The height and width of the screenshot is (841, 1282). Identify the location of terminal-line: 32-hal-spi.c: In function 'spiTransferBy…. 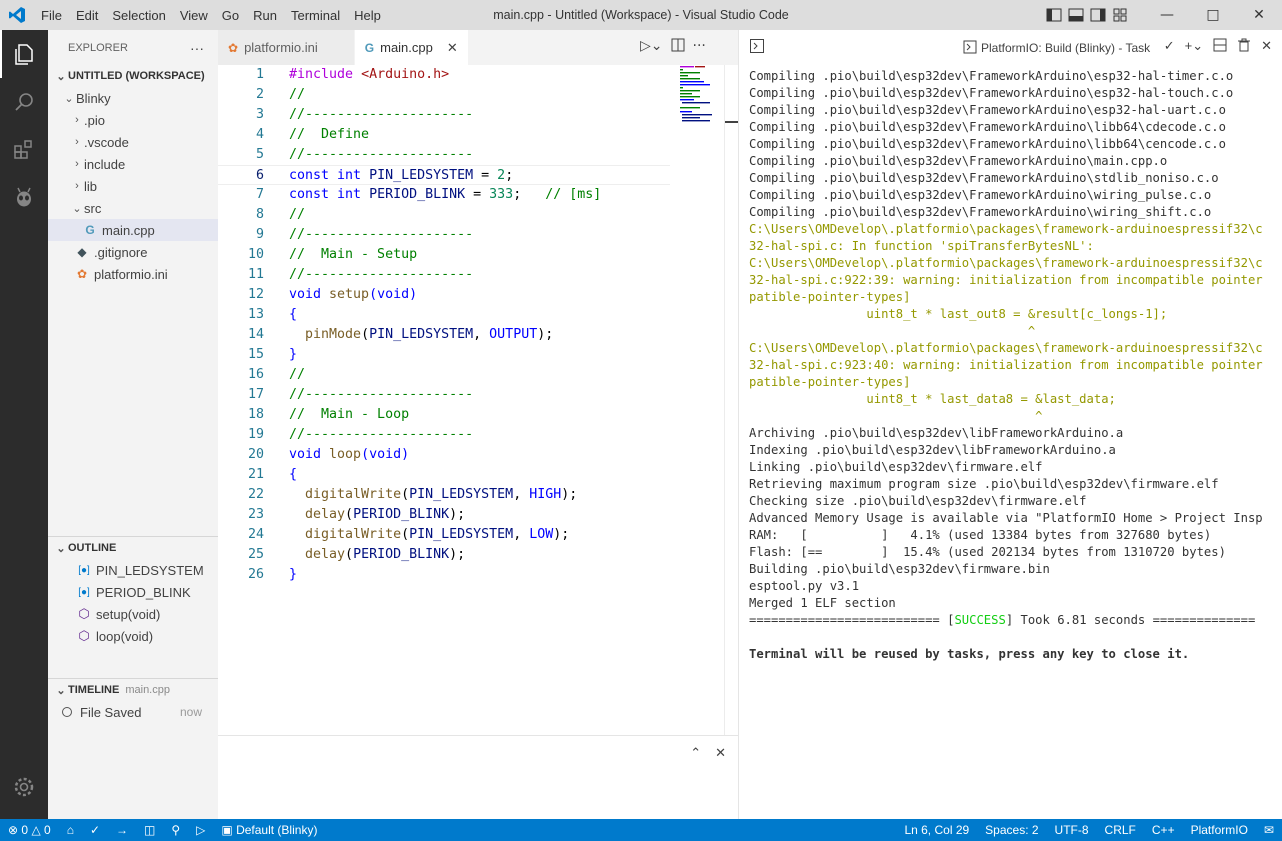
(921, 246).